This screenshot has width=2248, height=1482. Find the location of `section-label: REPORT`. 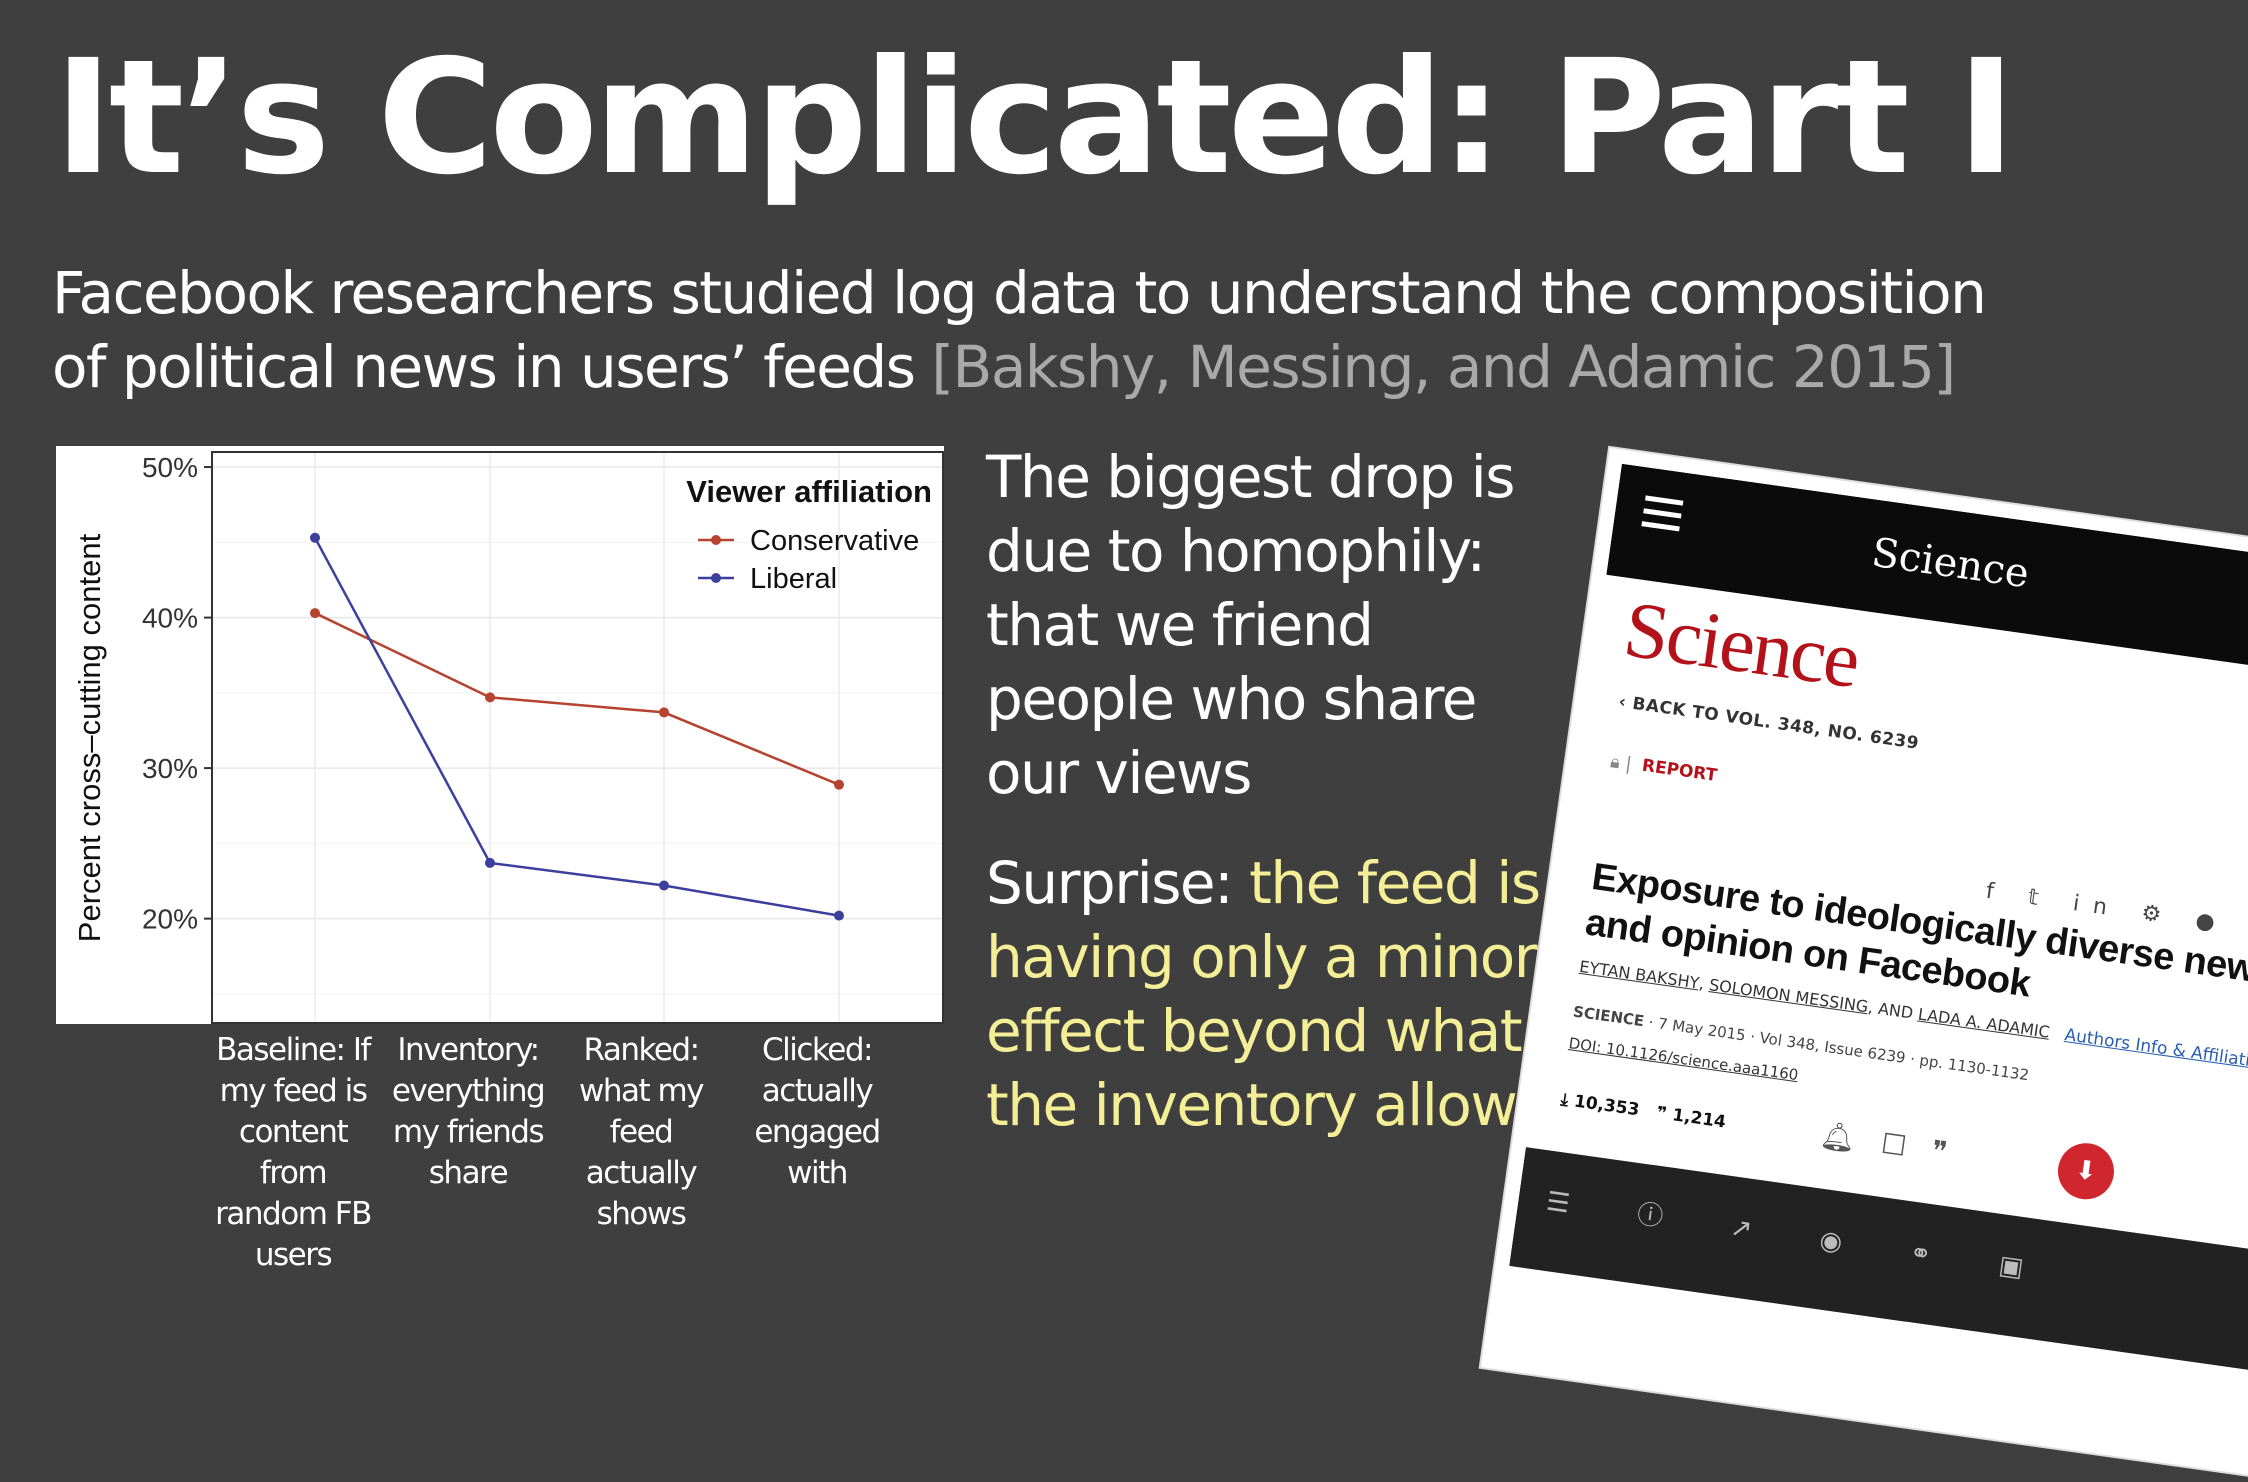

section-label: REPORT is located at coordinates (1679, 770).